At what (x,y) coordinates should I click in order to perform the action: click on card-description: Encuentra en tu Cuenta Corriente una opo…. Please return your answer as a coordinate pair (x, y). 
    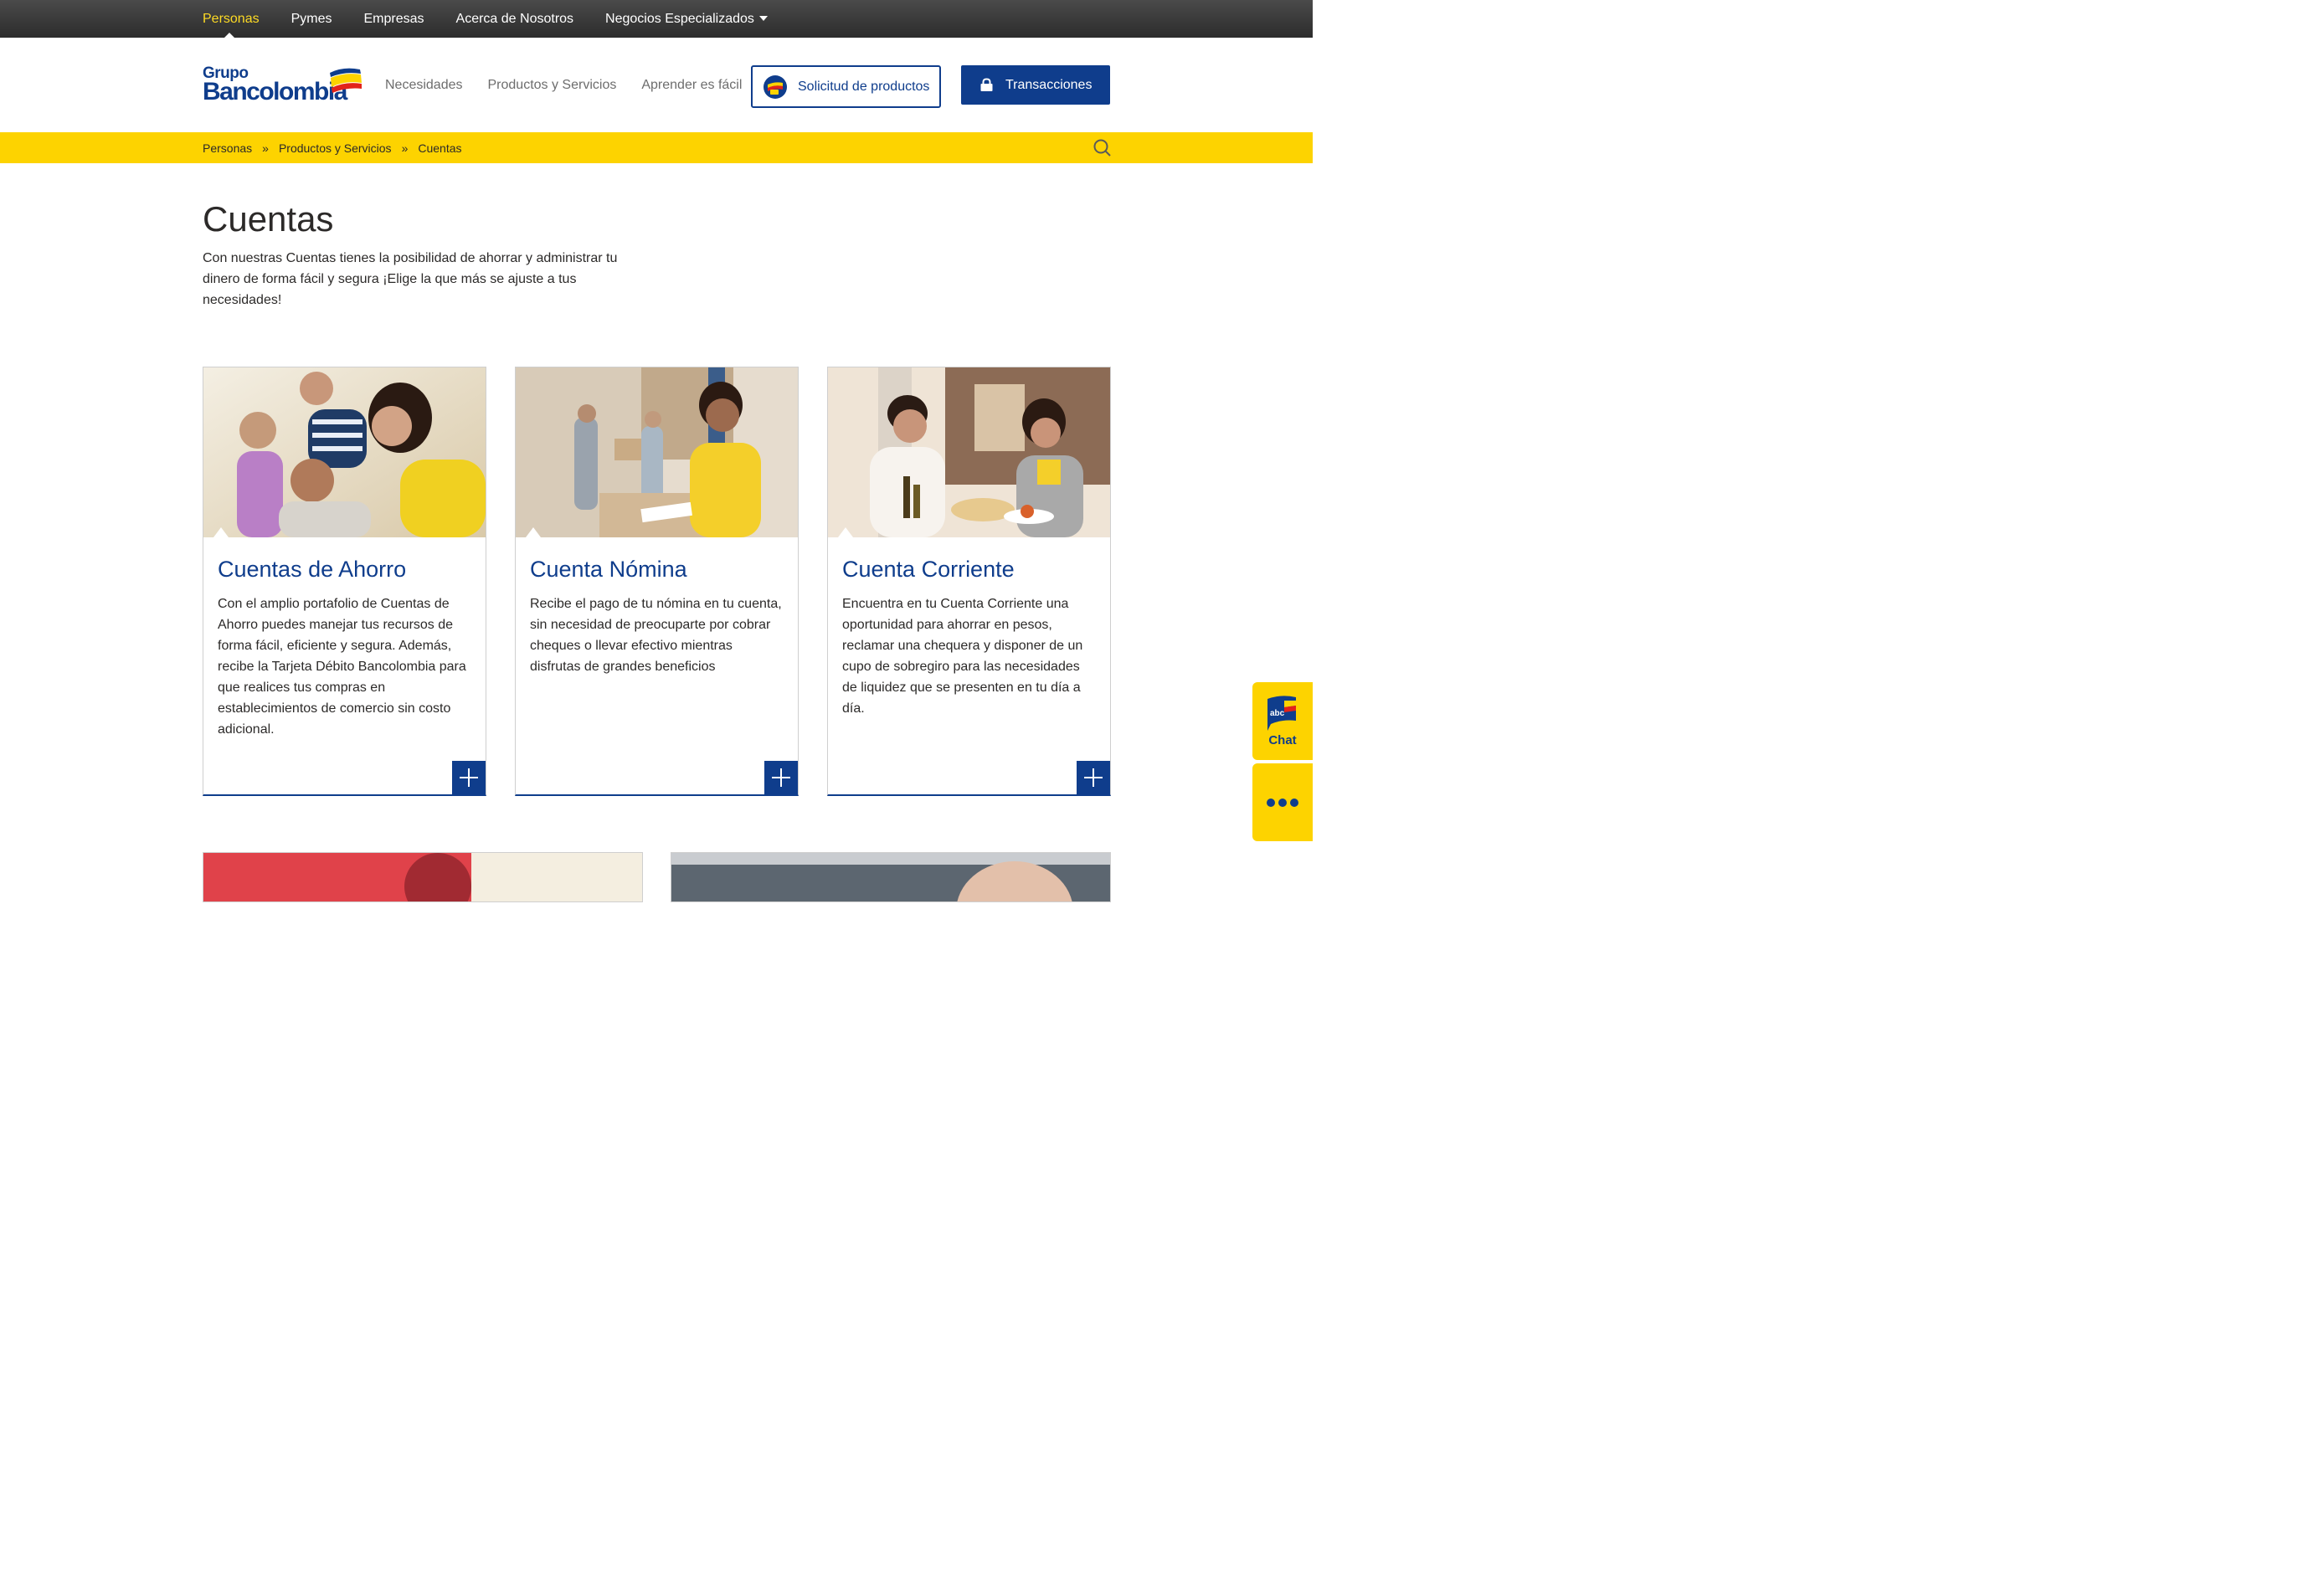
    Looking at the image, I should click on (963, 657).